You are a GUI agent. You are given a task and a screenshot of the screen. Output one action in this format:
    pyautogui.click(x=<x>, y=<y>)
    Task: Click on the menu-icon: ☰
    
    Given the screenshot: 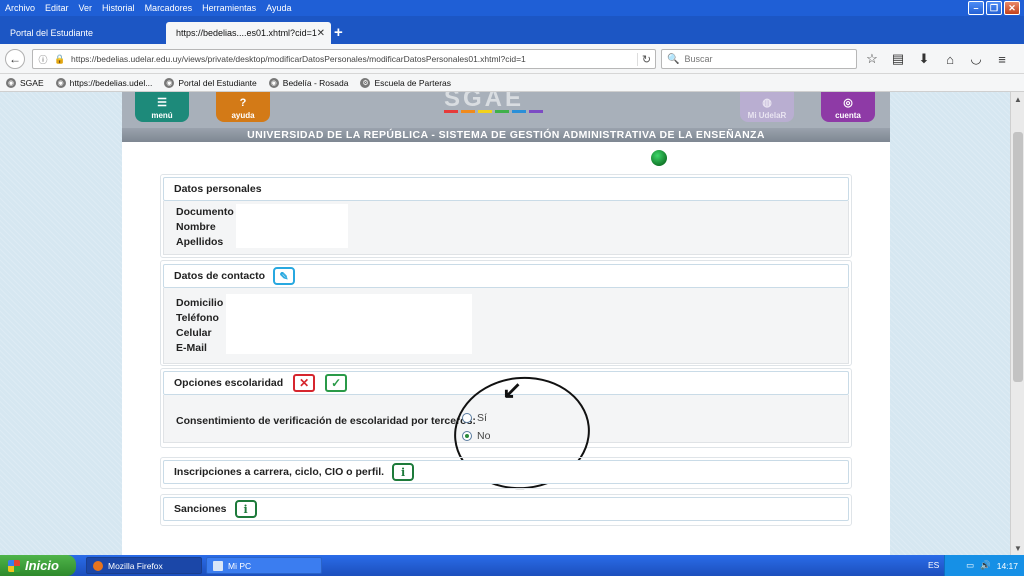 What is the action you would take?
    pyautogui.click(x=162, y=103)
    